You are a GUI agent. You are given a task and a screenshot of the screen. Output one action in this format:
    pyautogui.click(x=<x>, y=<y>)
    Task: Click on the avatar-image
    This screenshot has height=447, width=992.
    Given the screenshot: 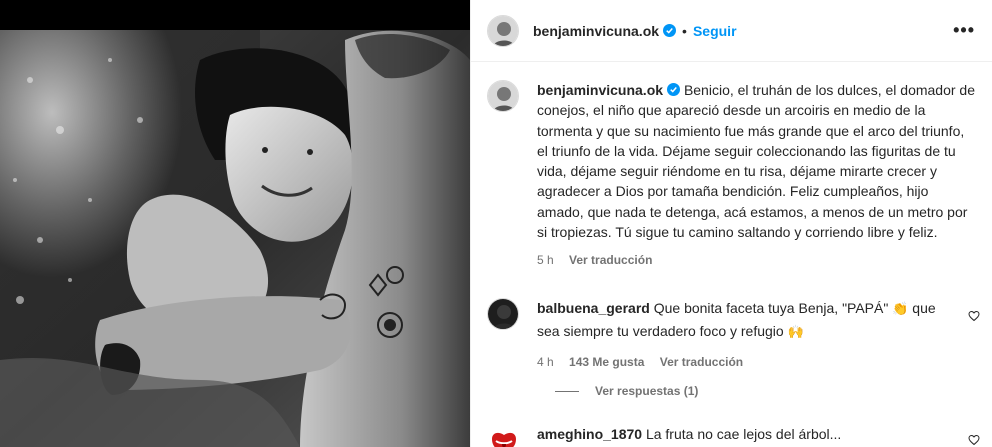 What is the action you would take?
    pyautogui.click(x=503, y=30)
    